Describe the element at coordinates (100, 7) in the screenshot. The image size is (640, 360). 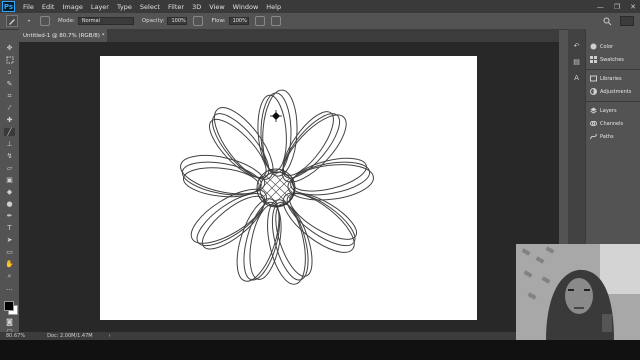
I see `menu-layer: Layer` at that location.